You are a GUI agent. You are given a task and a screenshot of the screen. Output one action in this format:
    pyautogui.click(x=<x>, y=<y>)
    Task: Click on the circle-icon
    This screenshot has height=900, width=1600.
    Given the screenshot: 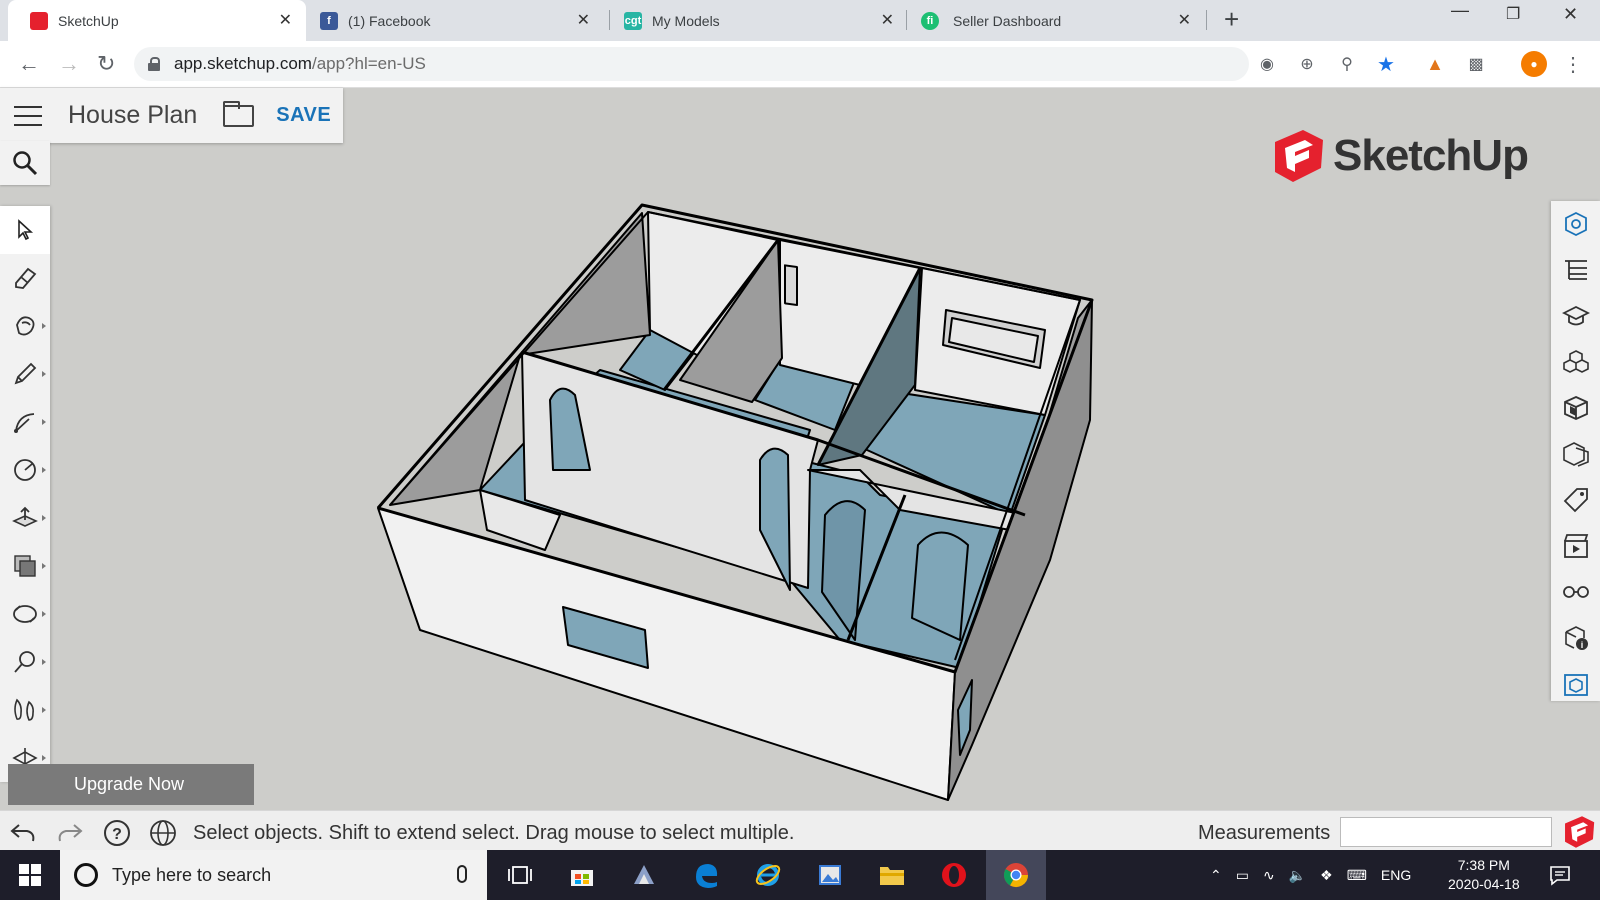 What is the action you would take?
    pyautogui.click(x=25, y=470)
    